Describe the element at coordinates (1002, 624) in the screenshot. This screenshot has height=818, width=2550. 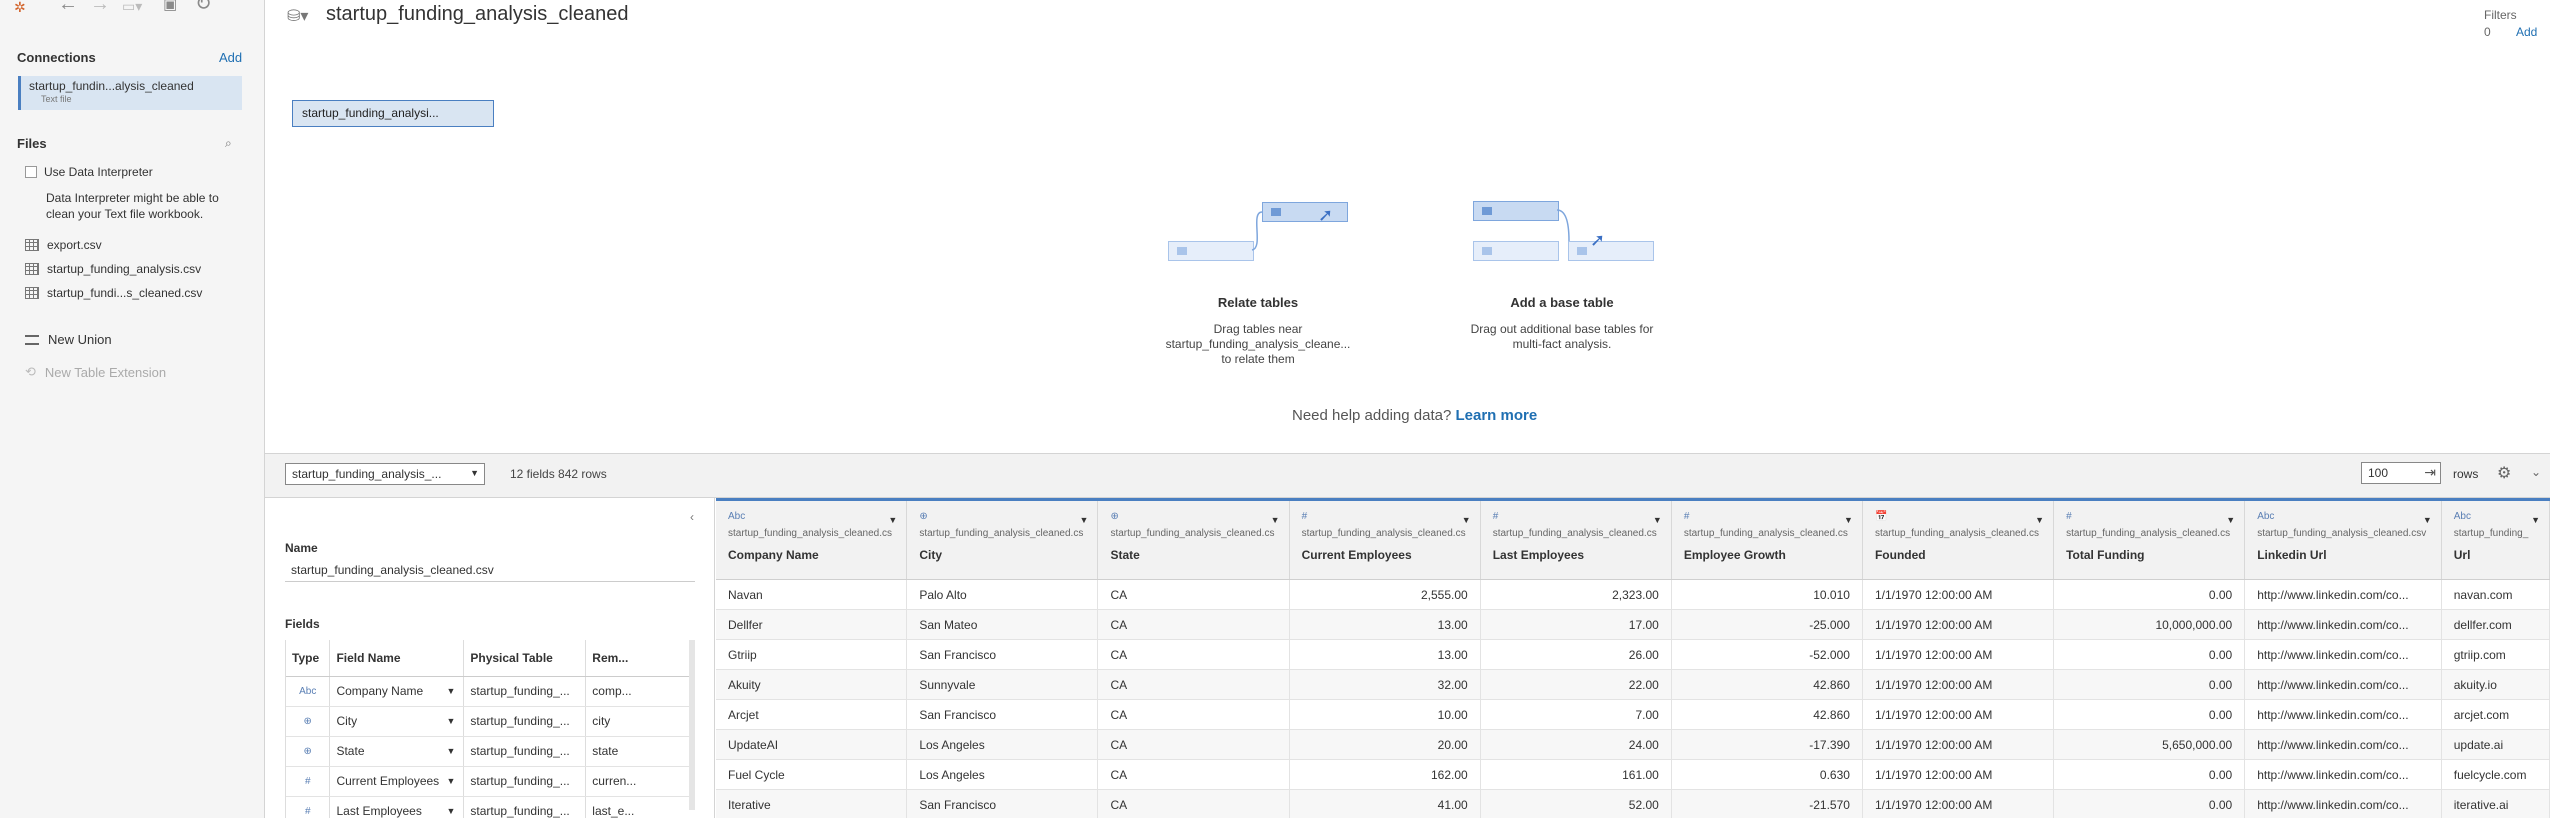
I see `table-cell: San Mateo` at that location.